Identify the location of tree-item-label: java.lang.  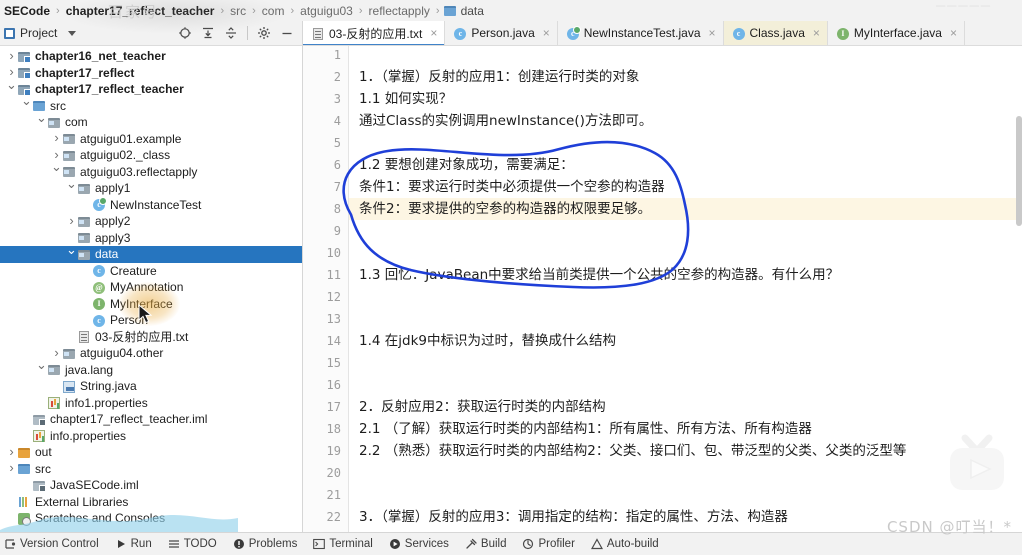
(89, 369).